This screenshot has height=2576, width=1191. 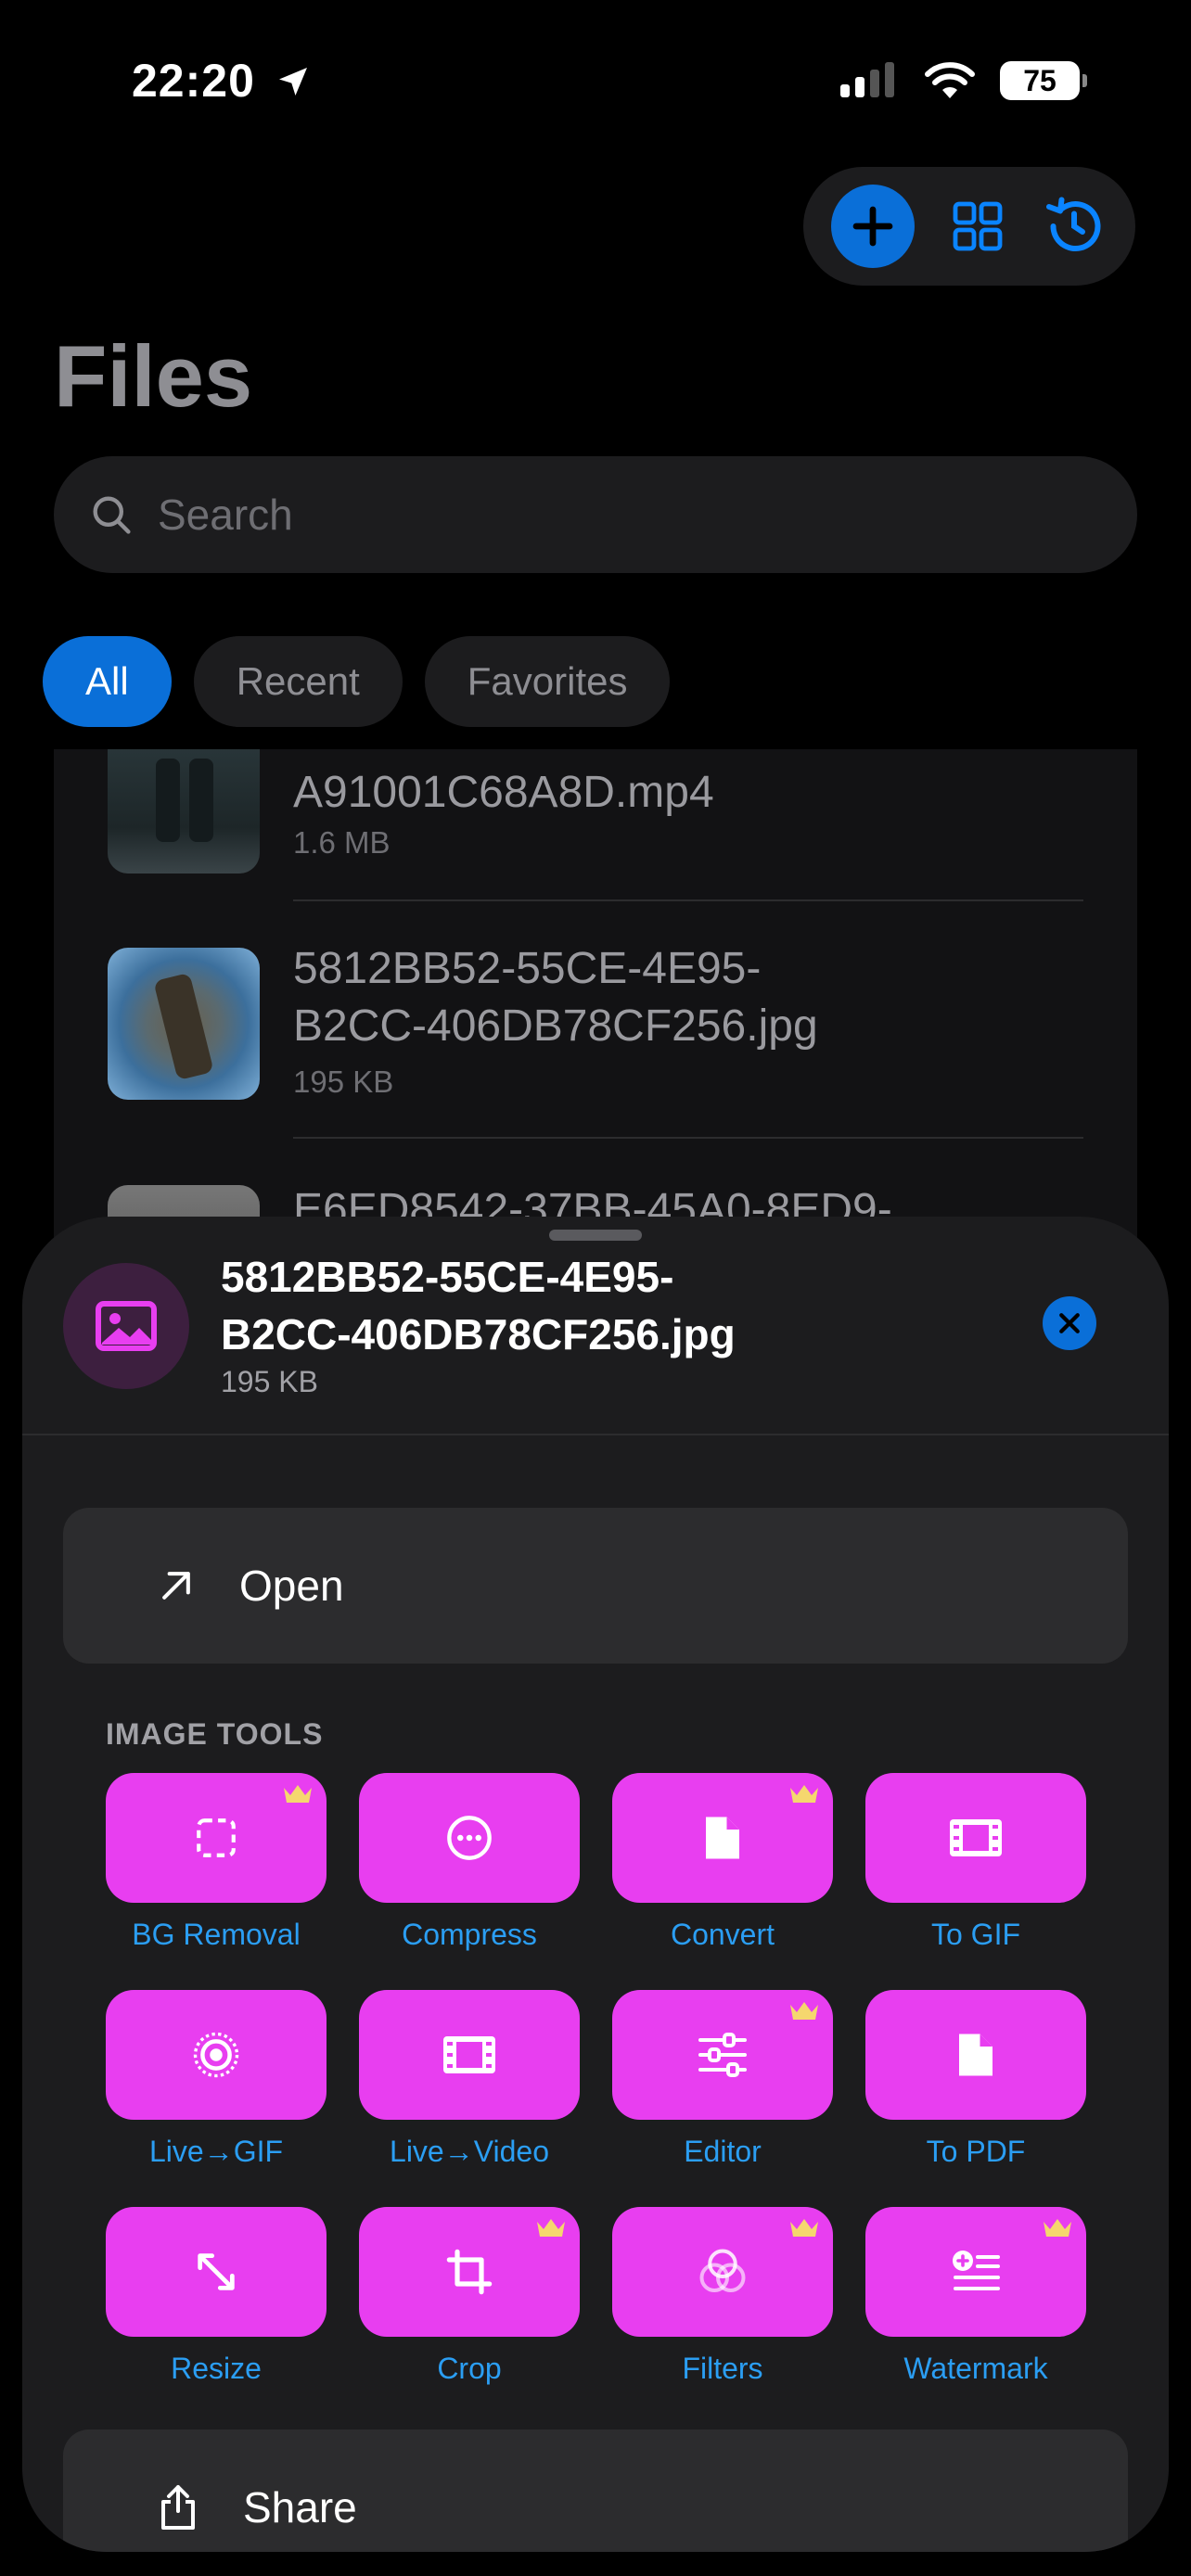 I want to click on tool-label: BG Removal, so click(x=216, y=1935).